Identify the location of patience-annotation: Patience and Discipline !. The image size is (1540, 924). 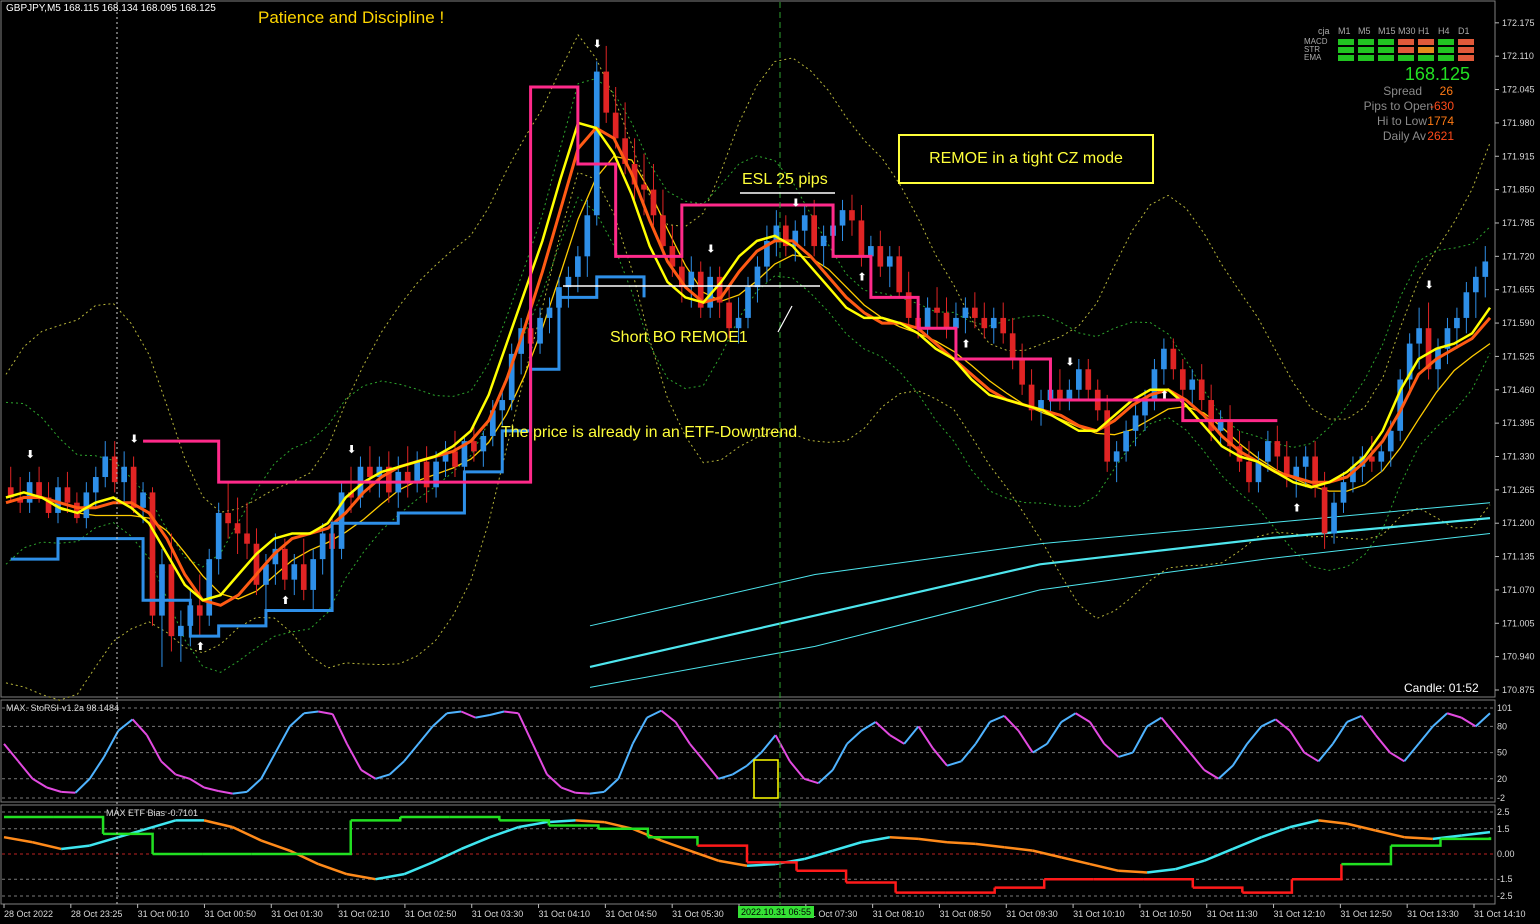
(351, 18).